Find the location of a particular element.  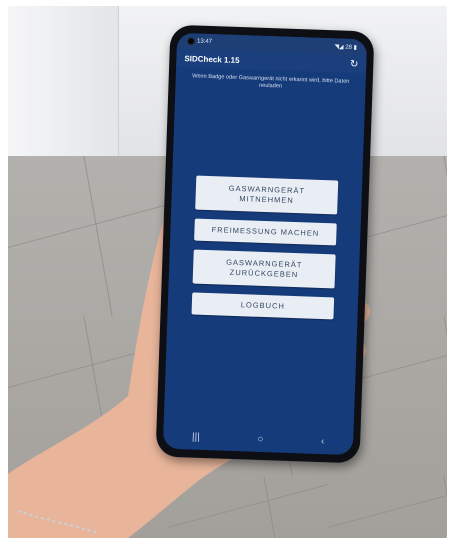

back-icon: ‹ is located at coordinates (323, 441).